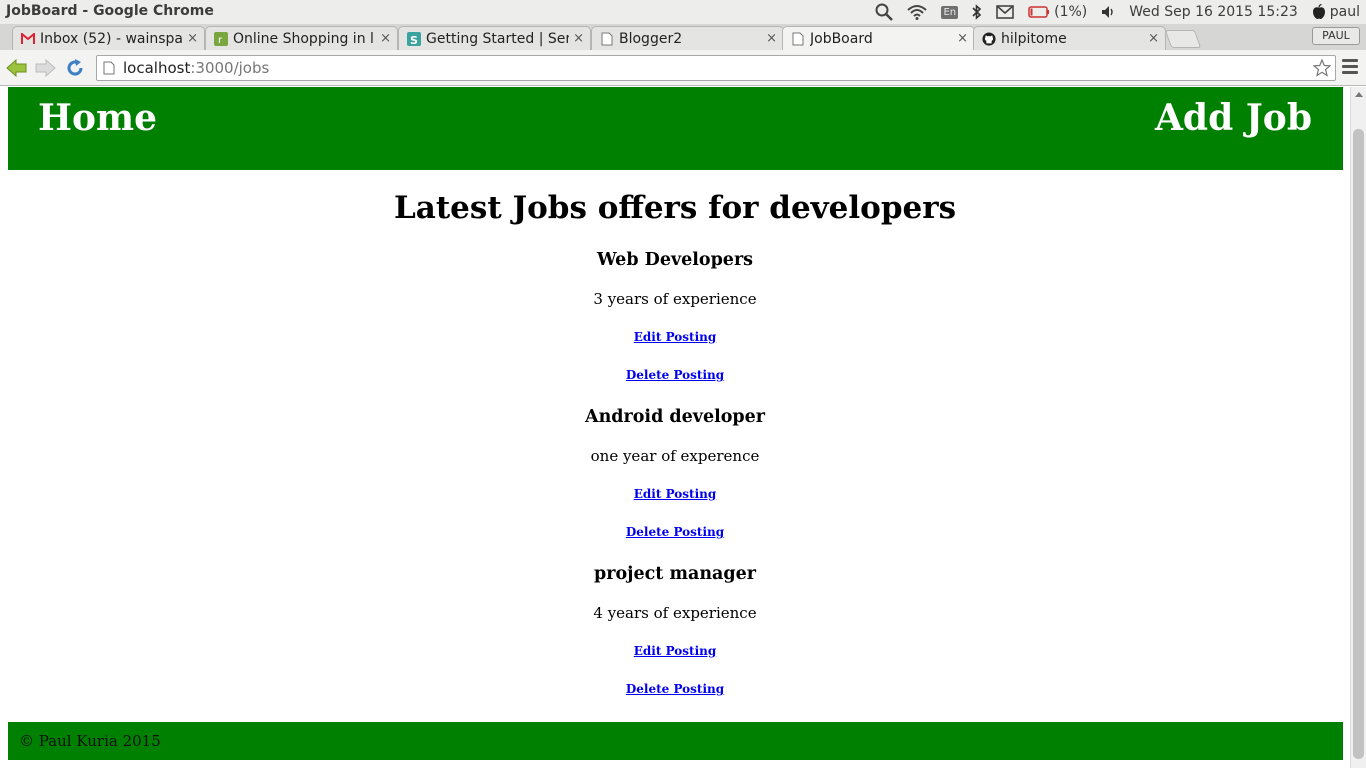 This screenshot has width=1366, height=768. I want to click on user-name: paul, so click(1344, 12).